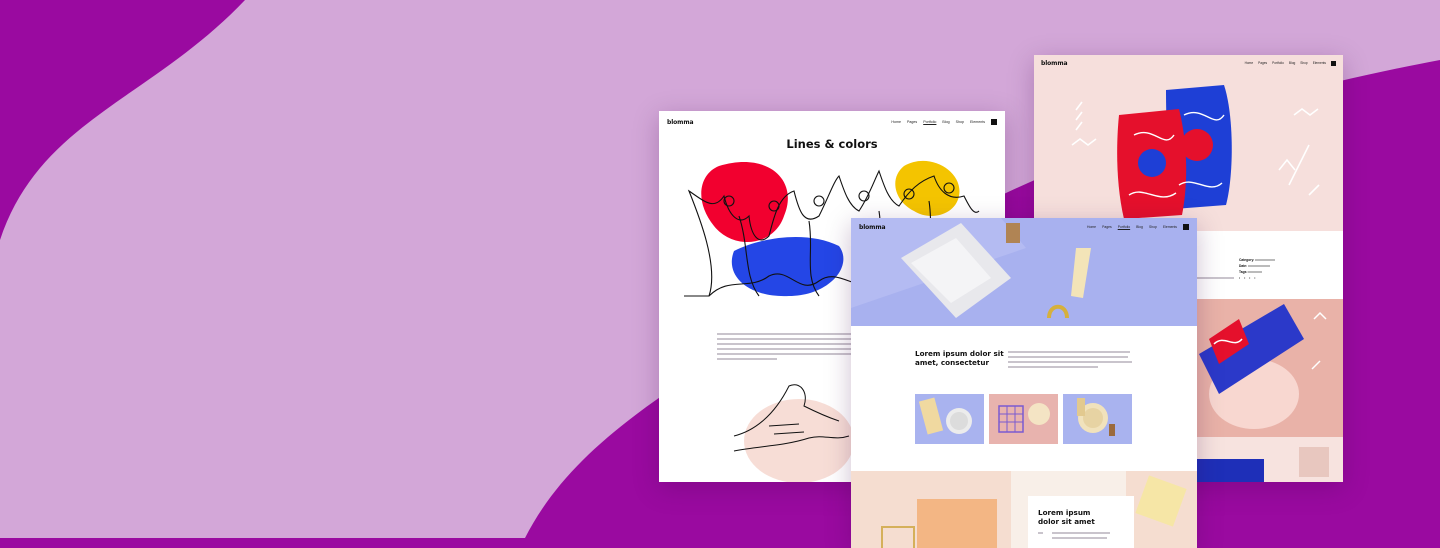 This screenshot has width=1440, height=548. I want to click on tags-label: Tags:, so click(1243, 272).